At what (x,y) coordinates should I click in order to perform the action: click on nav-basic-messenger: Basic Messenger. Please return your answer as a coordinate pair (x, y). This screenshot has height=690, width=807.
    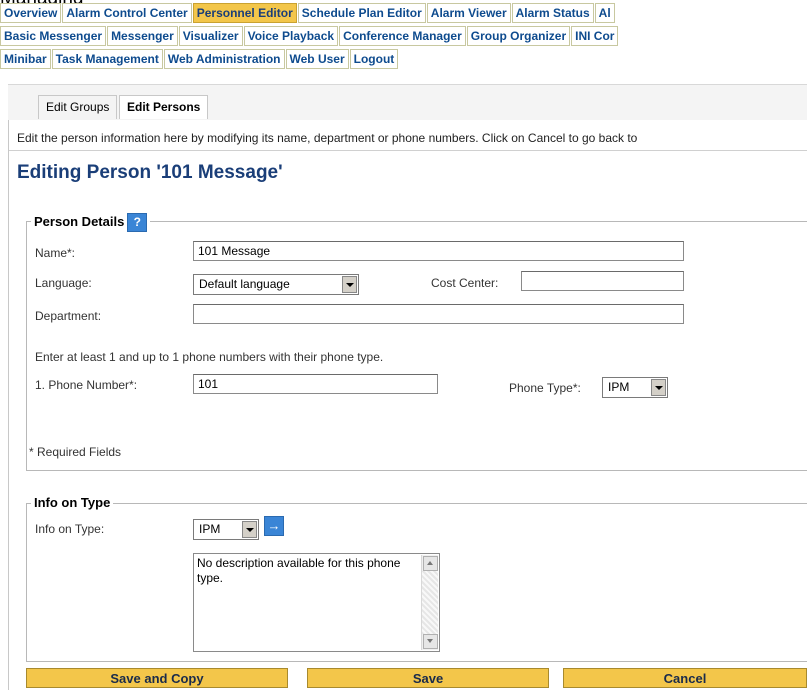
    Looking at the image, I should click on (53, 36).